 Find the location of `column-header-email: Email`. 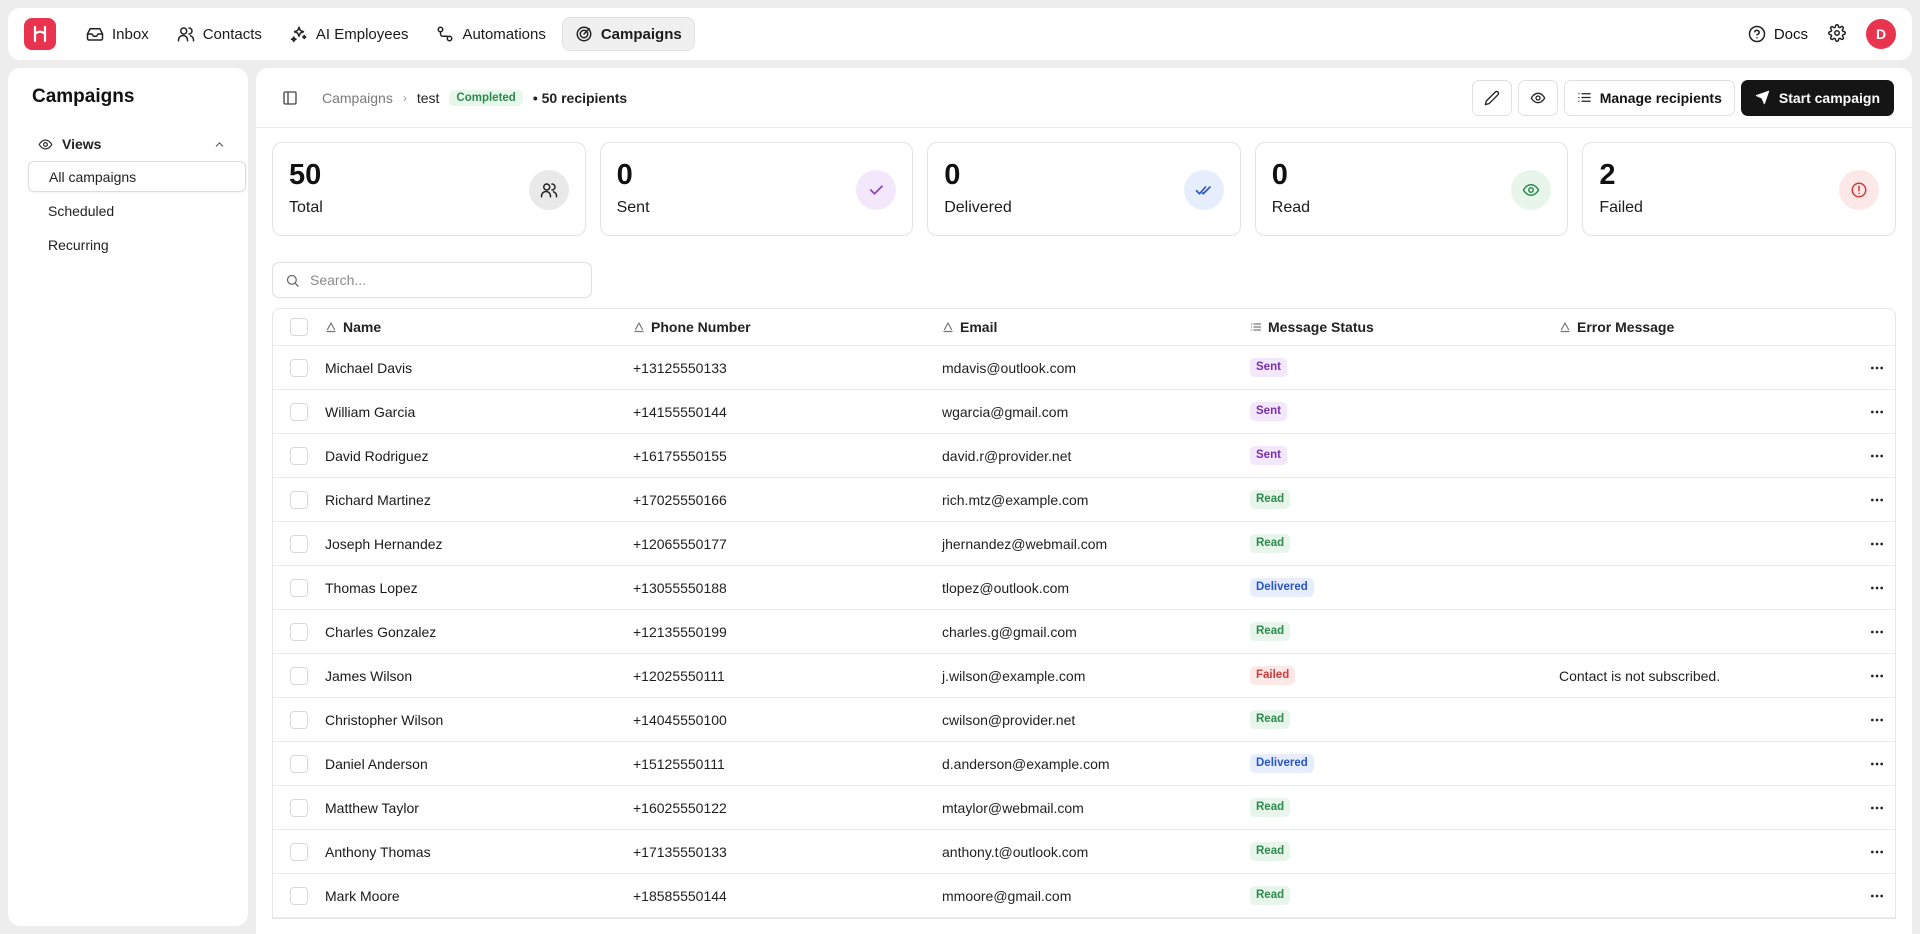

column-header-email: Email is located at coordinates (1096, 327).